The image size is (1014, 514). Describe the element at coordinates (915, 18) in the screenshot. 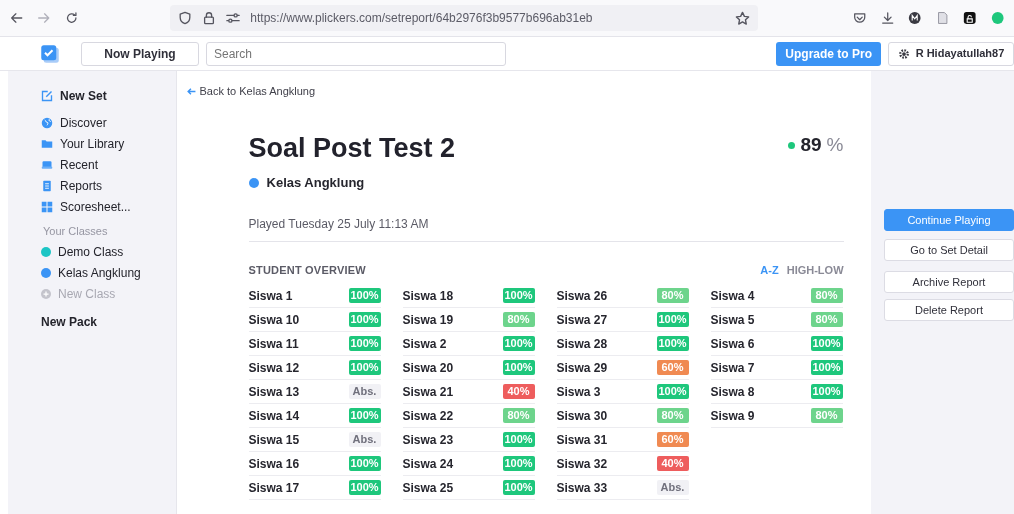

I see `circle-avatar-icon` at that location.